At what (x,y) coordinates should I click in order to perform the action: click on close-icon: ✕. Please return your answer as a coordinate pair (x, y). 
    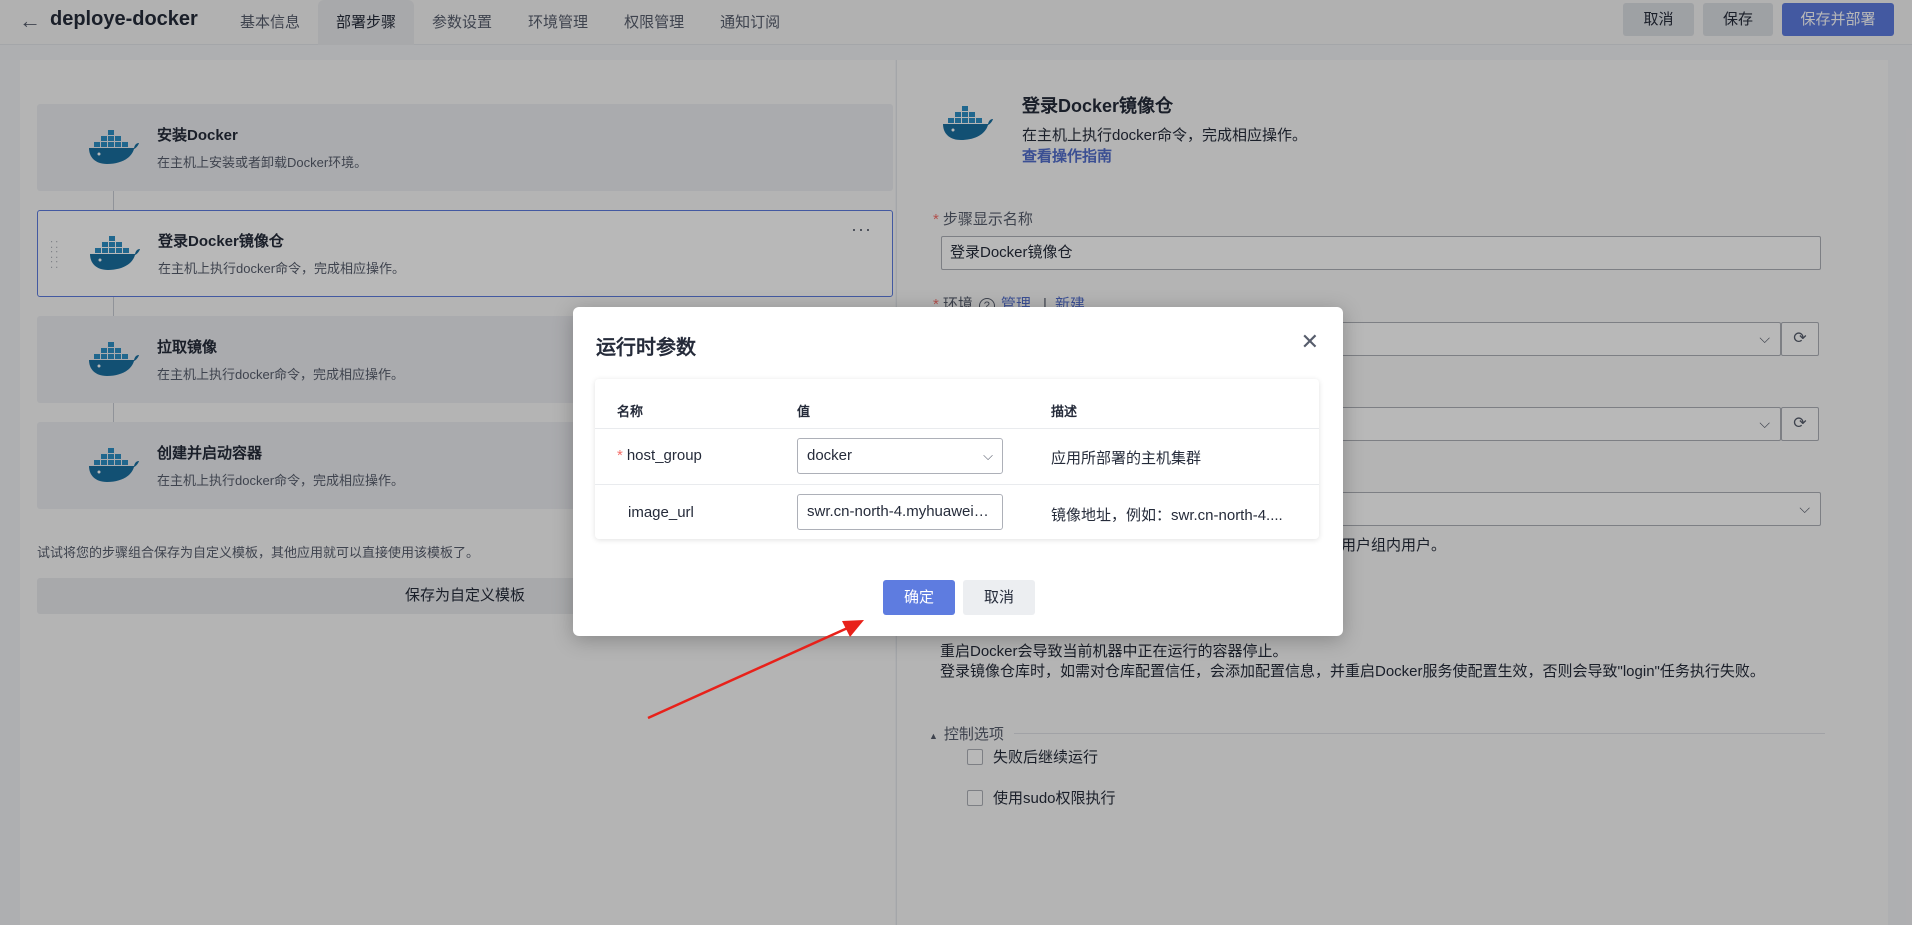
    Looking at the image, I should click on (1310, 342).